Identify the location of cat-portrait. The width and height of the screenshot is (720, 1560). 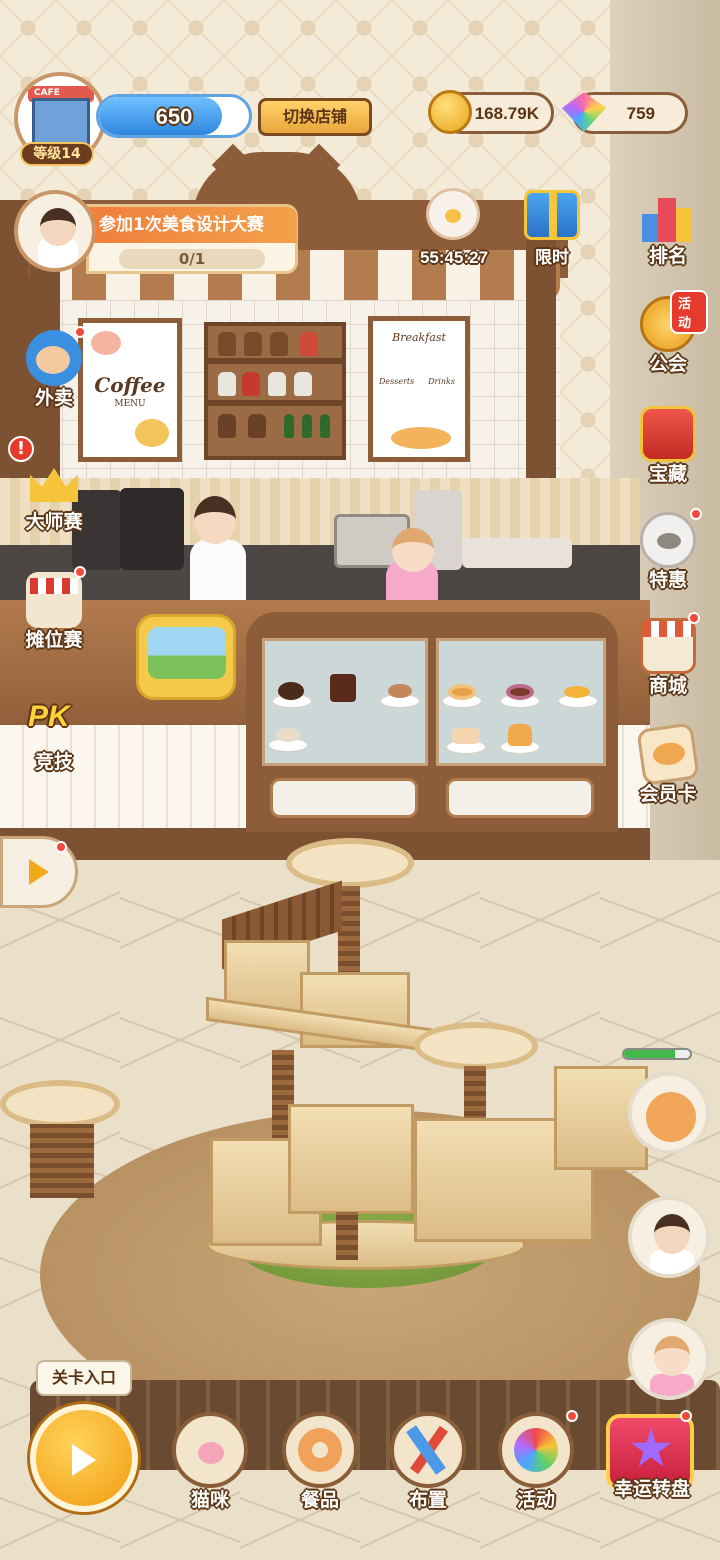
(669, 1113).